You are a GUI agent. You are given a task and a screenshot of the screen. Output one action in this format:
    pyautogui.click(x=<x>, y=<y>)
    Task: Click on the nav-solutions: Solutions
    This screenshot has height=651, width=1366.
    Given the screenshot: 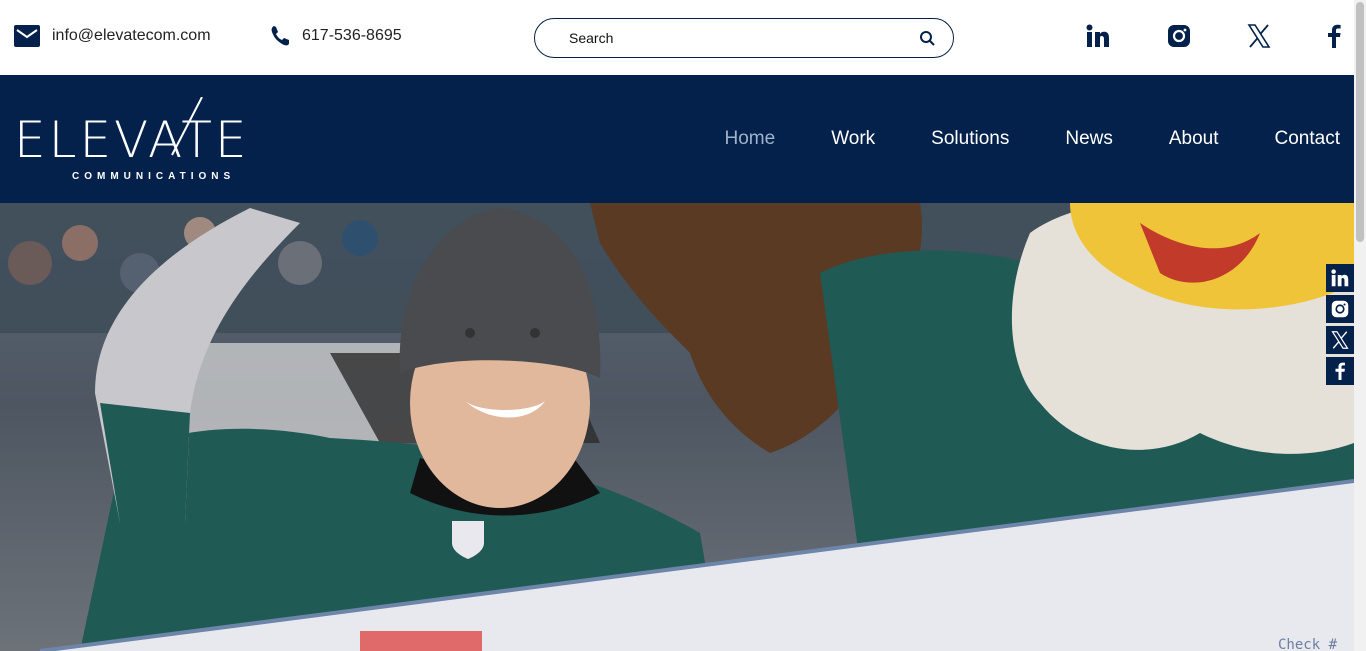 What is the action you would take?
    pyautogui.click(x=970, y=139)
    